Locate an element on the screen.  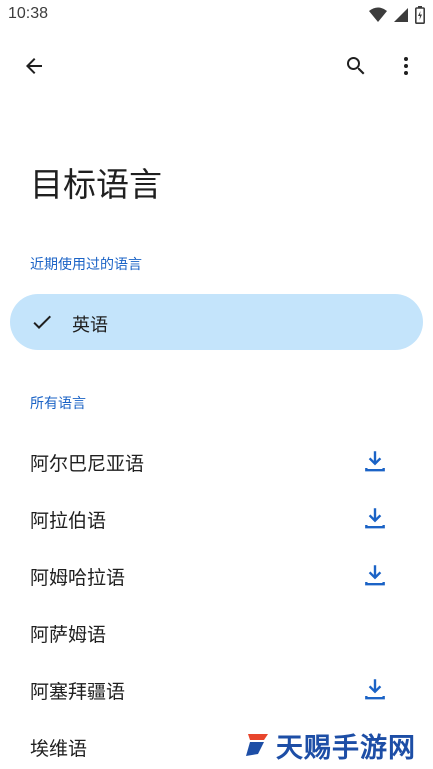
battery-icon is located at coordinates (420, 17).